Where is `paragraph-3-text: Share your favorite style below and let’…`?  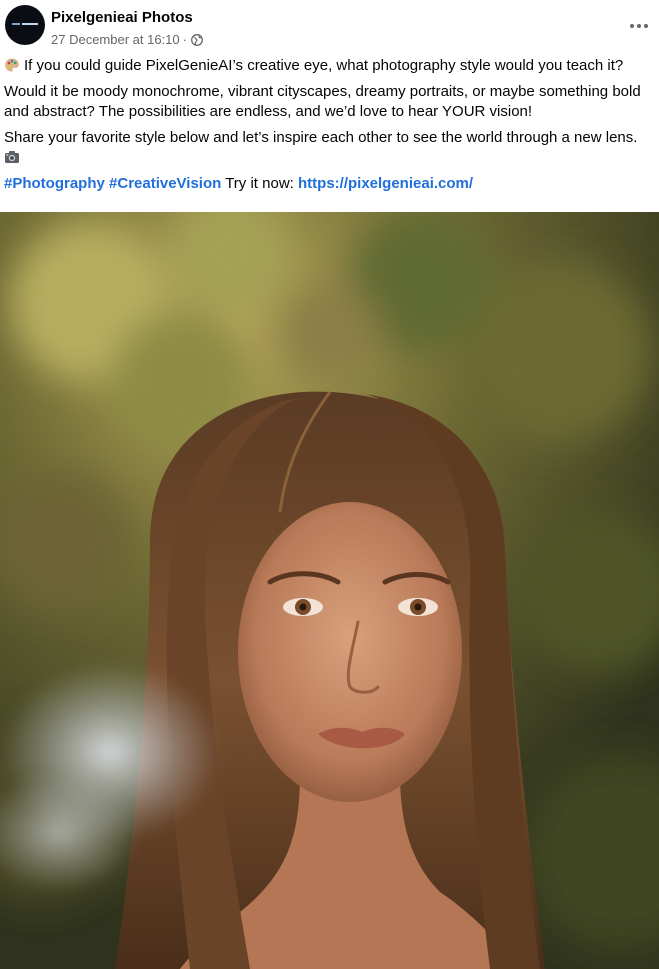
paragraph-3-text: Share your favorite style below and let’… is located at coordinates (321, 137).